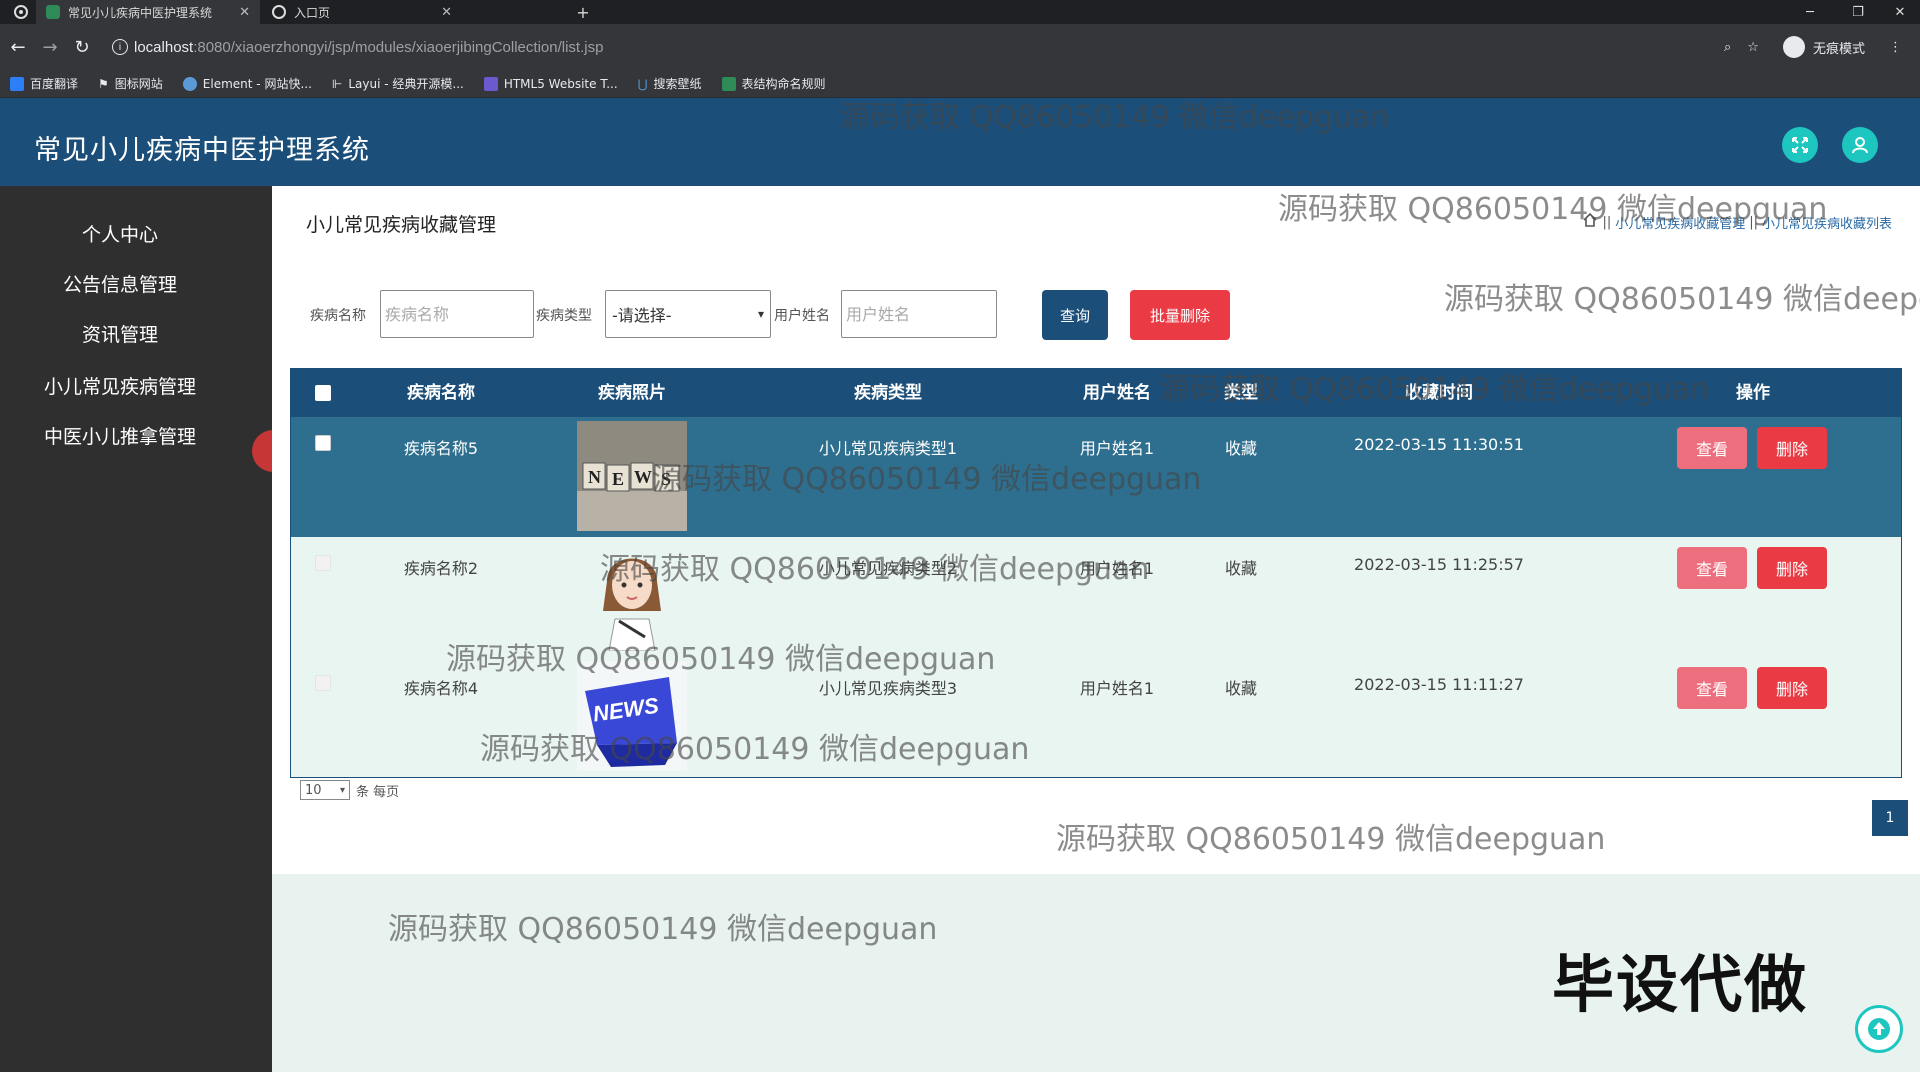 This screenshot has height=1072, width=1920. I want to click on reload-icon: ↻, so click(82, 47).